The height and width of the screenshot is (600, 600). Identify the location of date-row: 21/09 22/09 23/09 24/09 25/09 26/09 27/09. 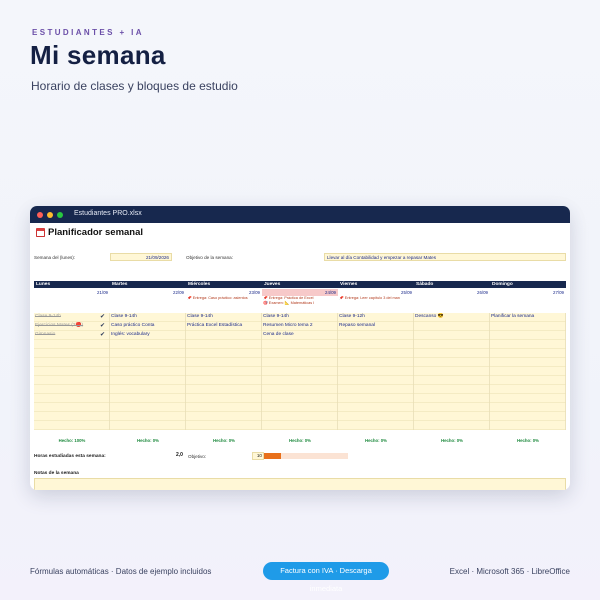
(300, 292).